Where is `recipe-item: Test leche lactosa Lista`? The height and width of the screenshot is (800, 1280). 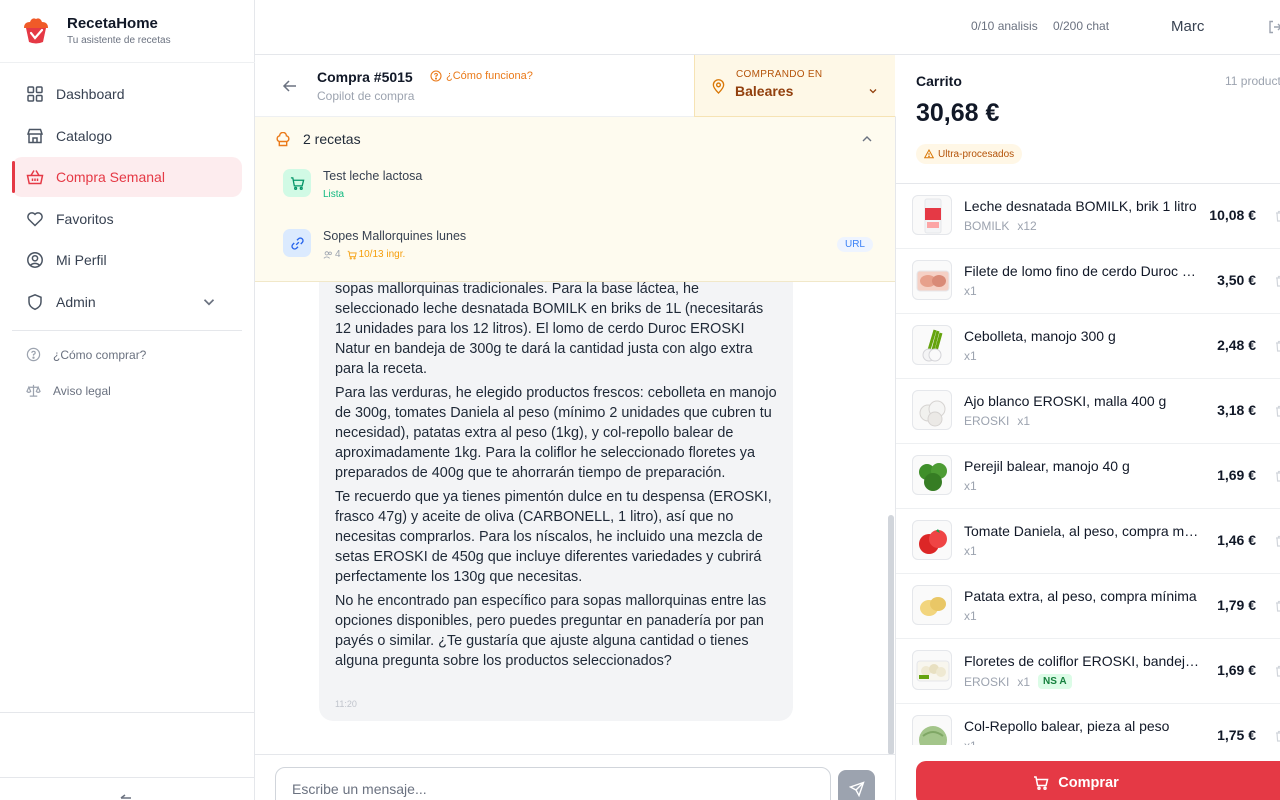 recipe-item: Test leche lactosa Lista is located at coordinates (578, 191).